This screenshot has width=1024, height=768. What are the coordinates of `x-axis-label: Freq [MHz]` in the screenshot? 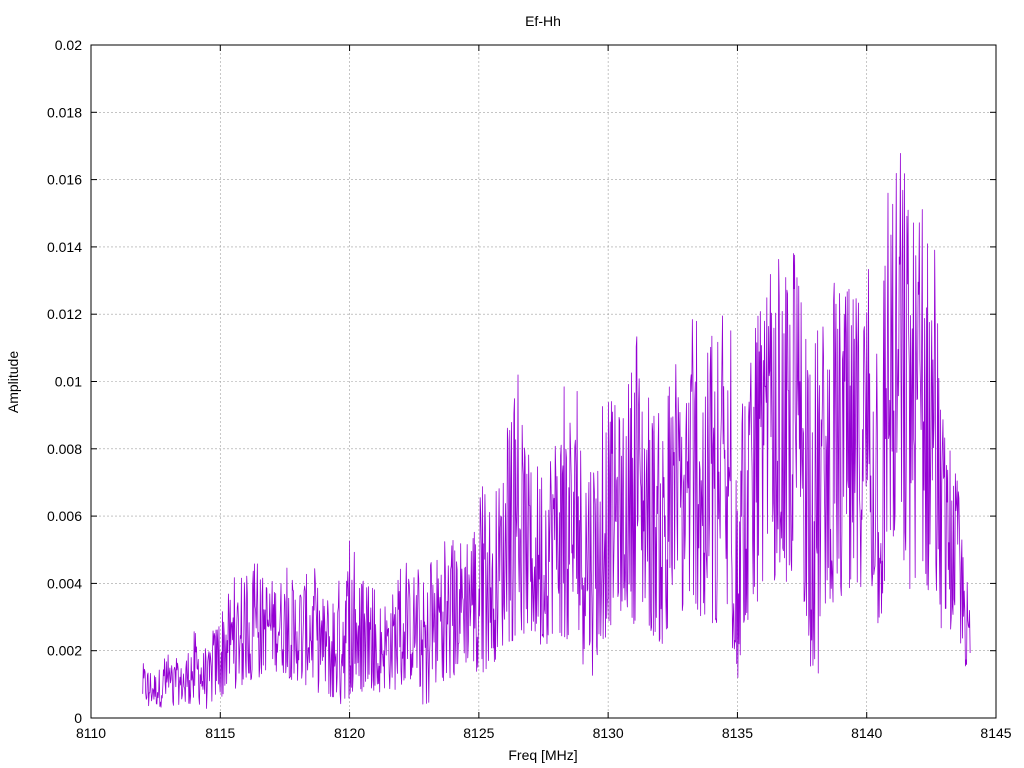 It's located at (542, 755).